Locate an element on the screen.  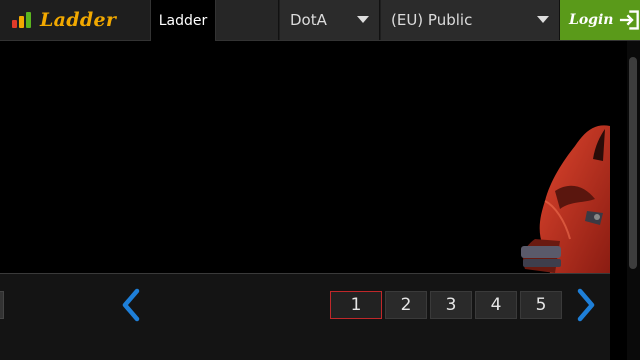
game-select: DotA is located at coordinates (330, 20).